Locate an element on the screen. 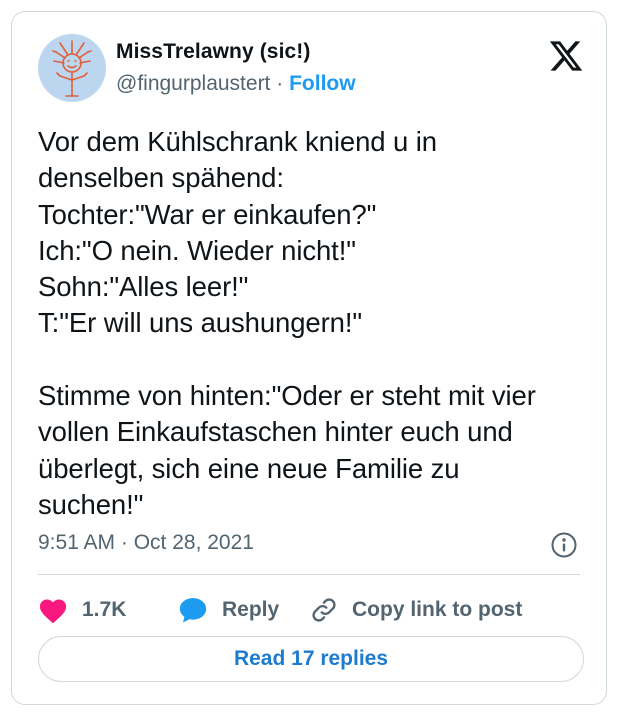  reply-label: Reply is located at coordinates (251, 609).